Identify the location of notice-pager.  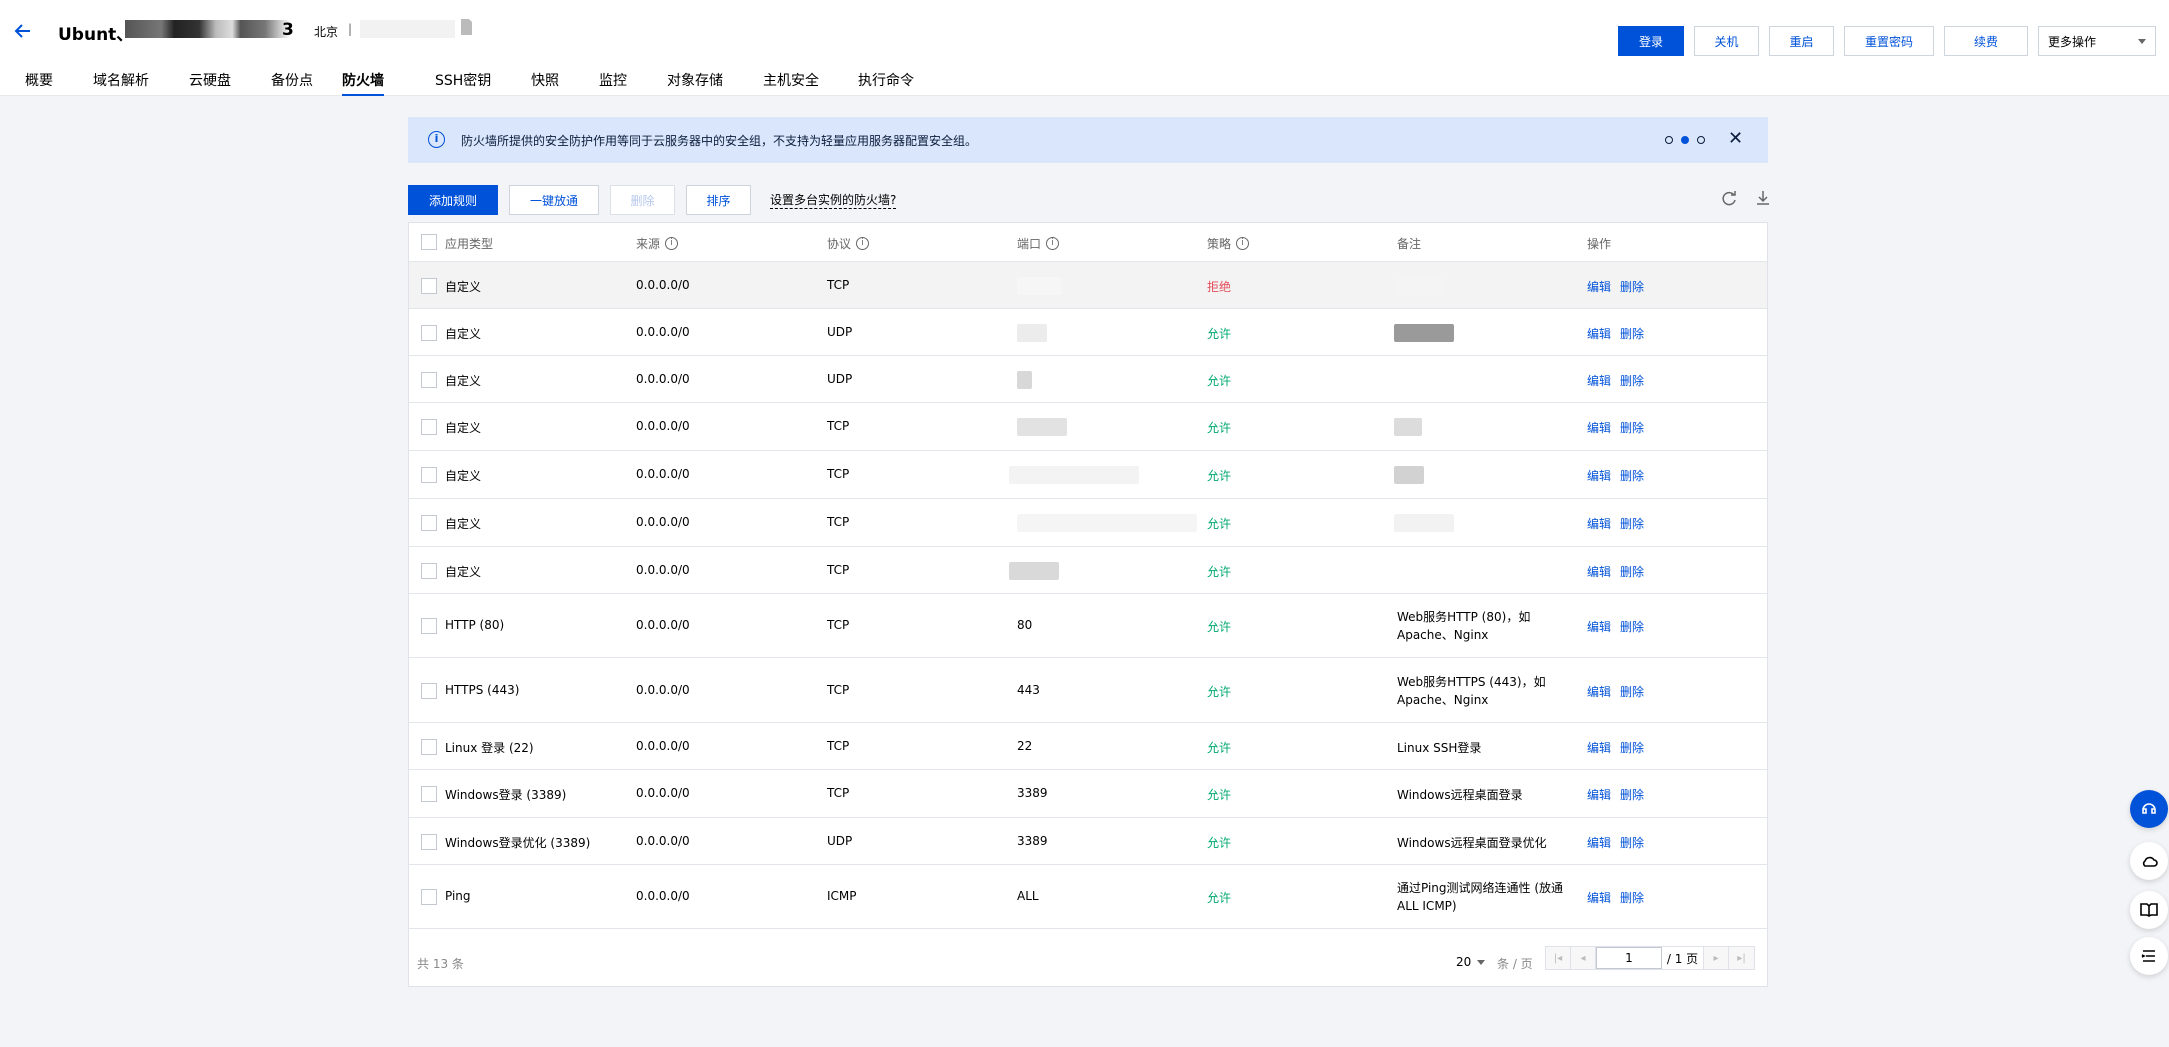
(1685, 140).